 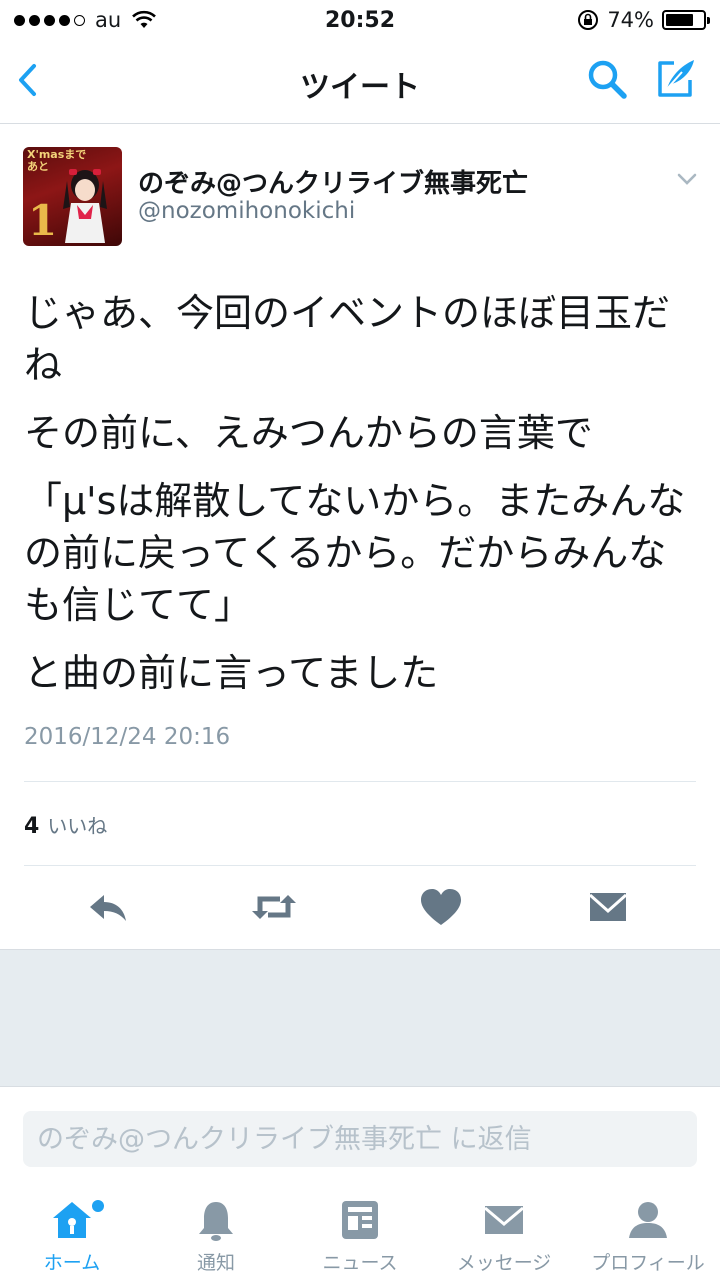 What do you see at coordinates (274, 907) in the screenshot?
I see `retweet-icon` at bounding box center [274, 907].